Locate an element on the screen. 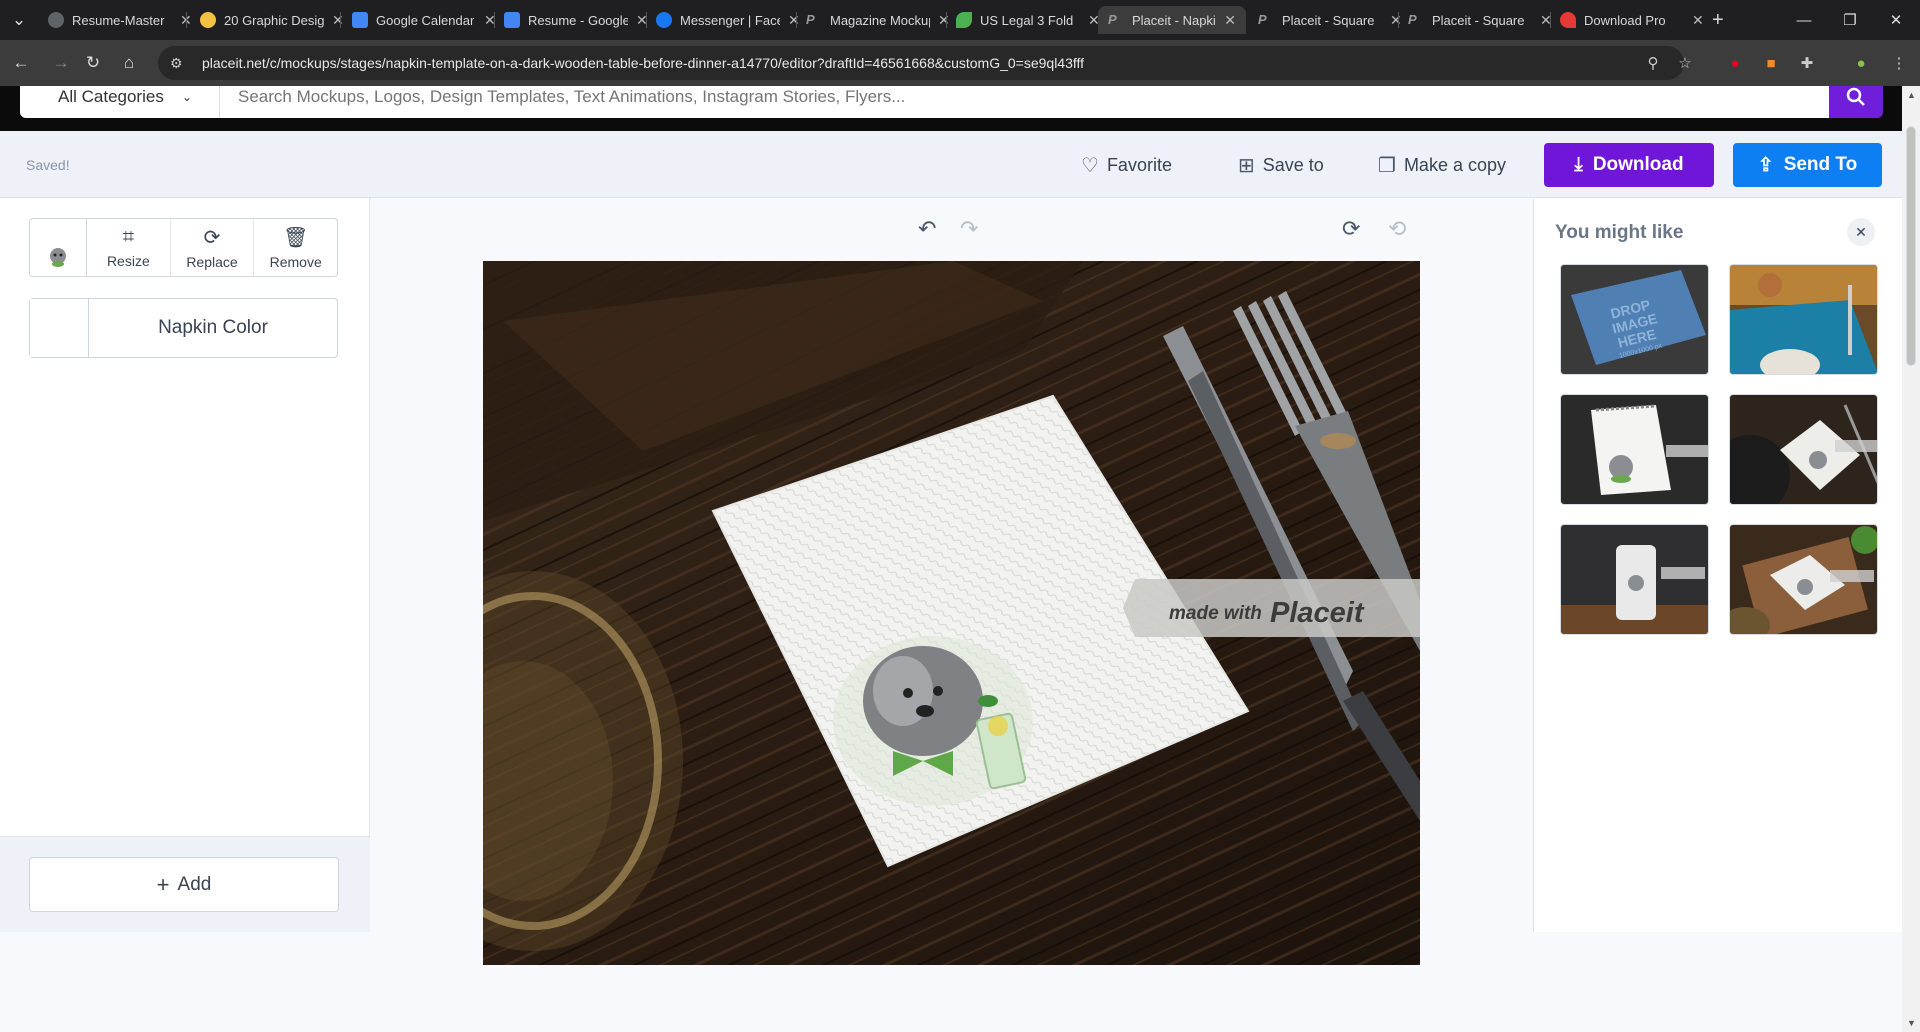 The width and height of the screenshot is (1920, 1032). watermark-text: made with is located at coordinates (1215, 613).